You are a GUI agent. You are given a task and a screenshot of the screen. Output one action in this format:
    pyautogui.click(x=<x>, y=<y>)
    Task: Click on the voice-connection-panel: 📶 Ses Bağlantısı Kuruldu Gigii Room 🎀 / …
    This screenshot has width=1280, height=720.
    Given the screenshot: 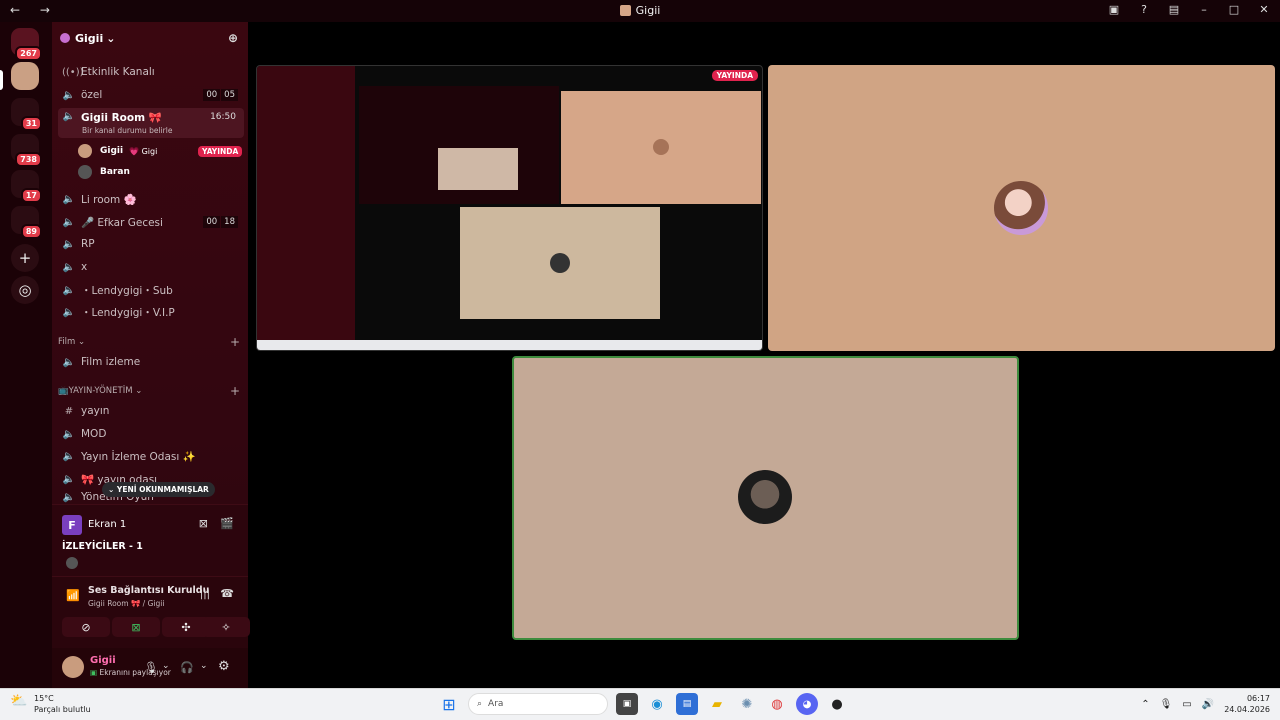 What is the action you would take?
    pyautogui.click(x=151, y=612)
    